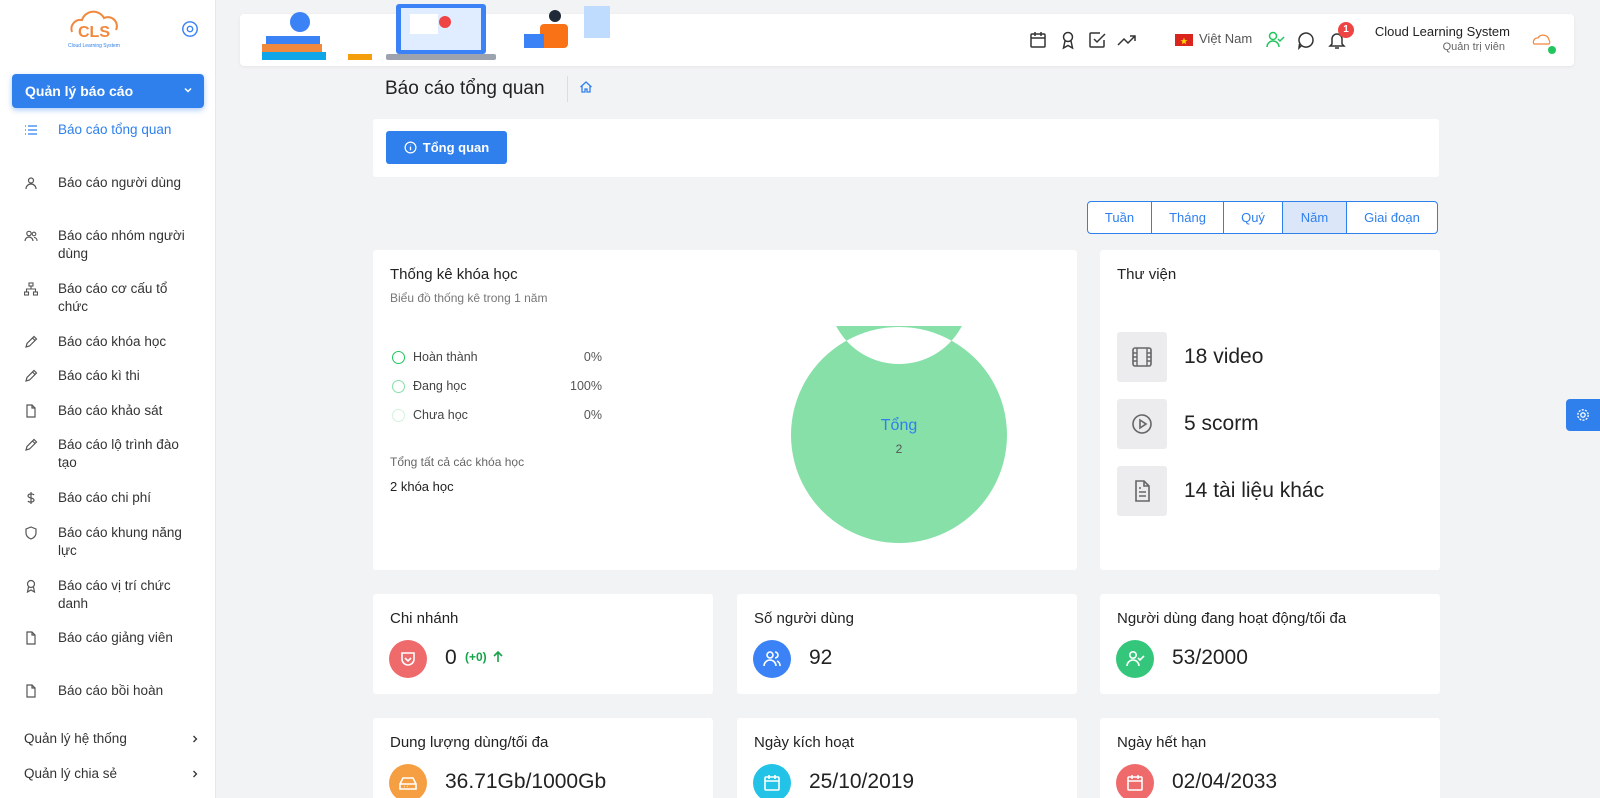  What do you see at coordinates (1392, 217) in the screenshot?
I see `period-stage-button: Giai đoạn` at bounding box center [1392, 217].